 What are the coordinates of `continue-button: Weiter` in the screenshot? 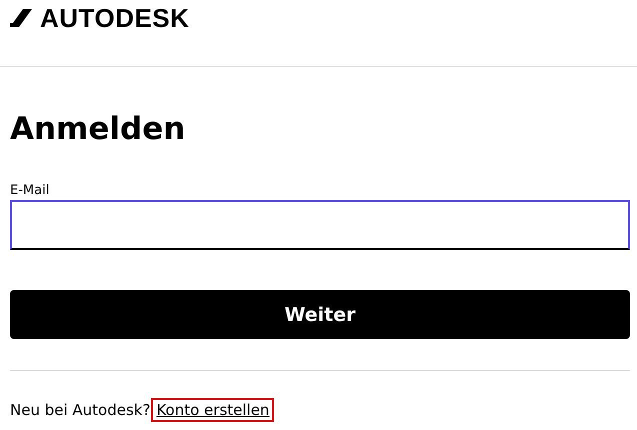 It's located at (320, 314).